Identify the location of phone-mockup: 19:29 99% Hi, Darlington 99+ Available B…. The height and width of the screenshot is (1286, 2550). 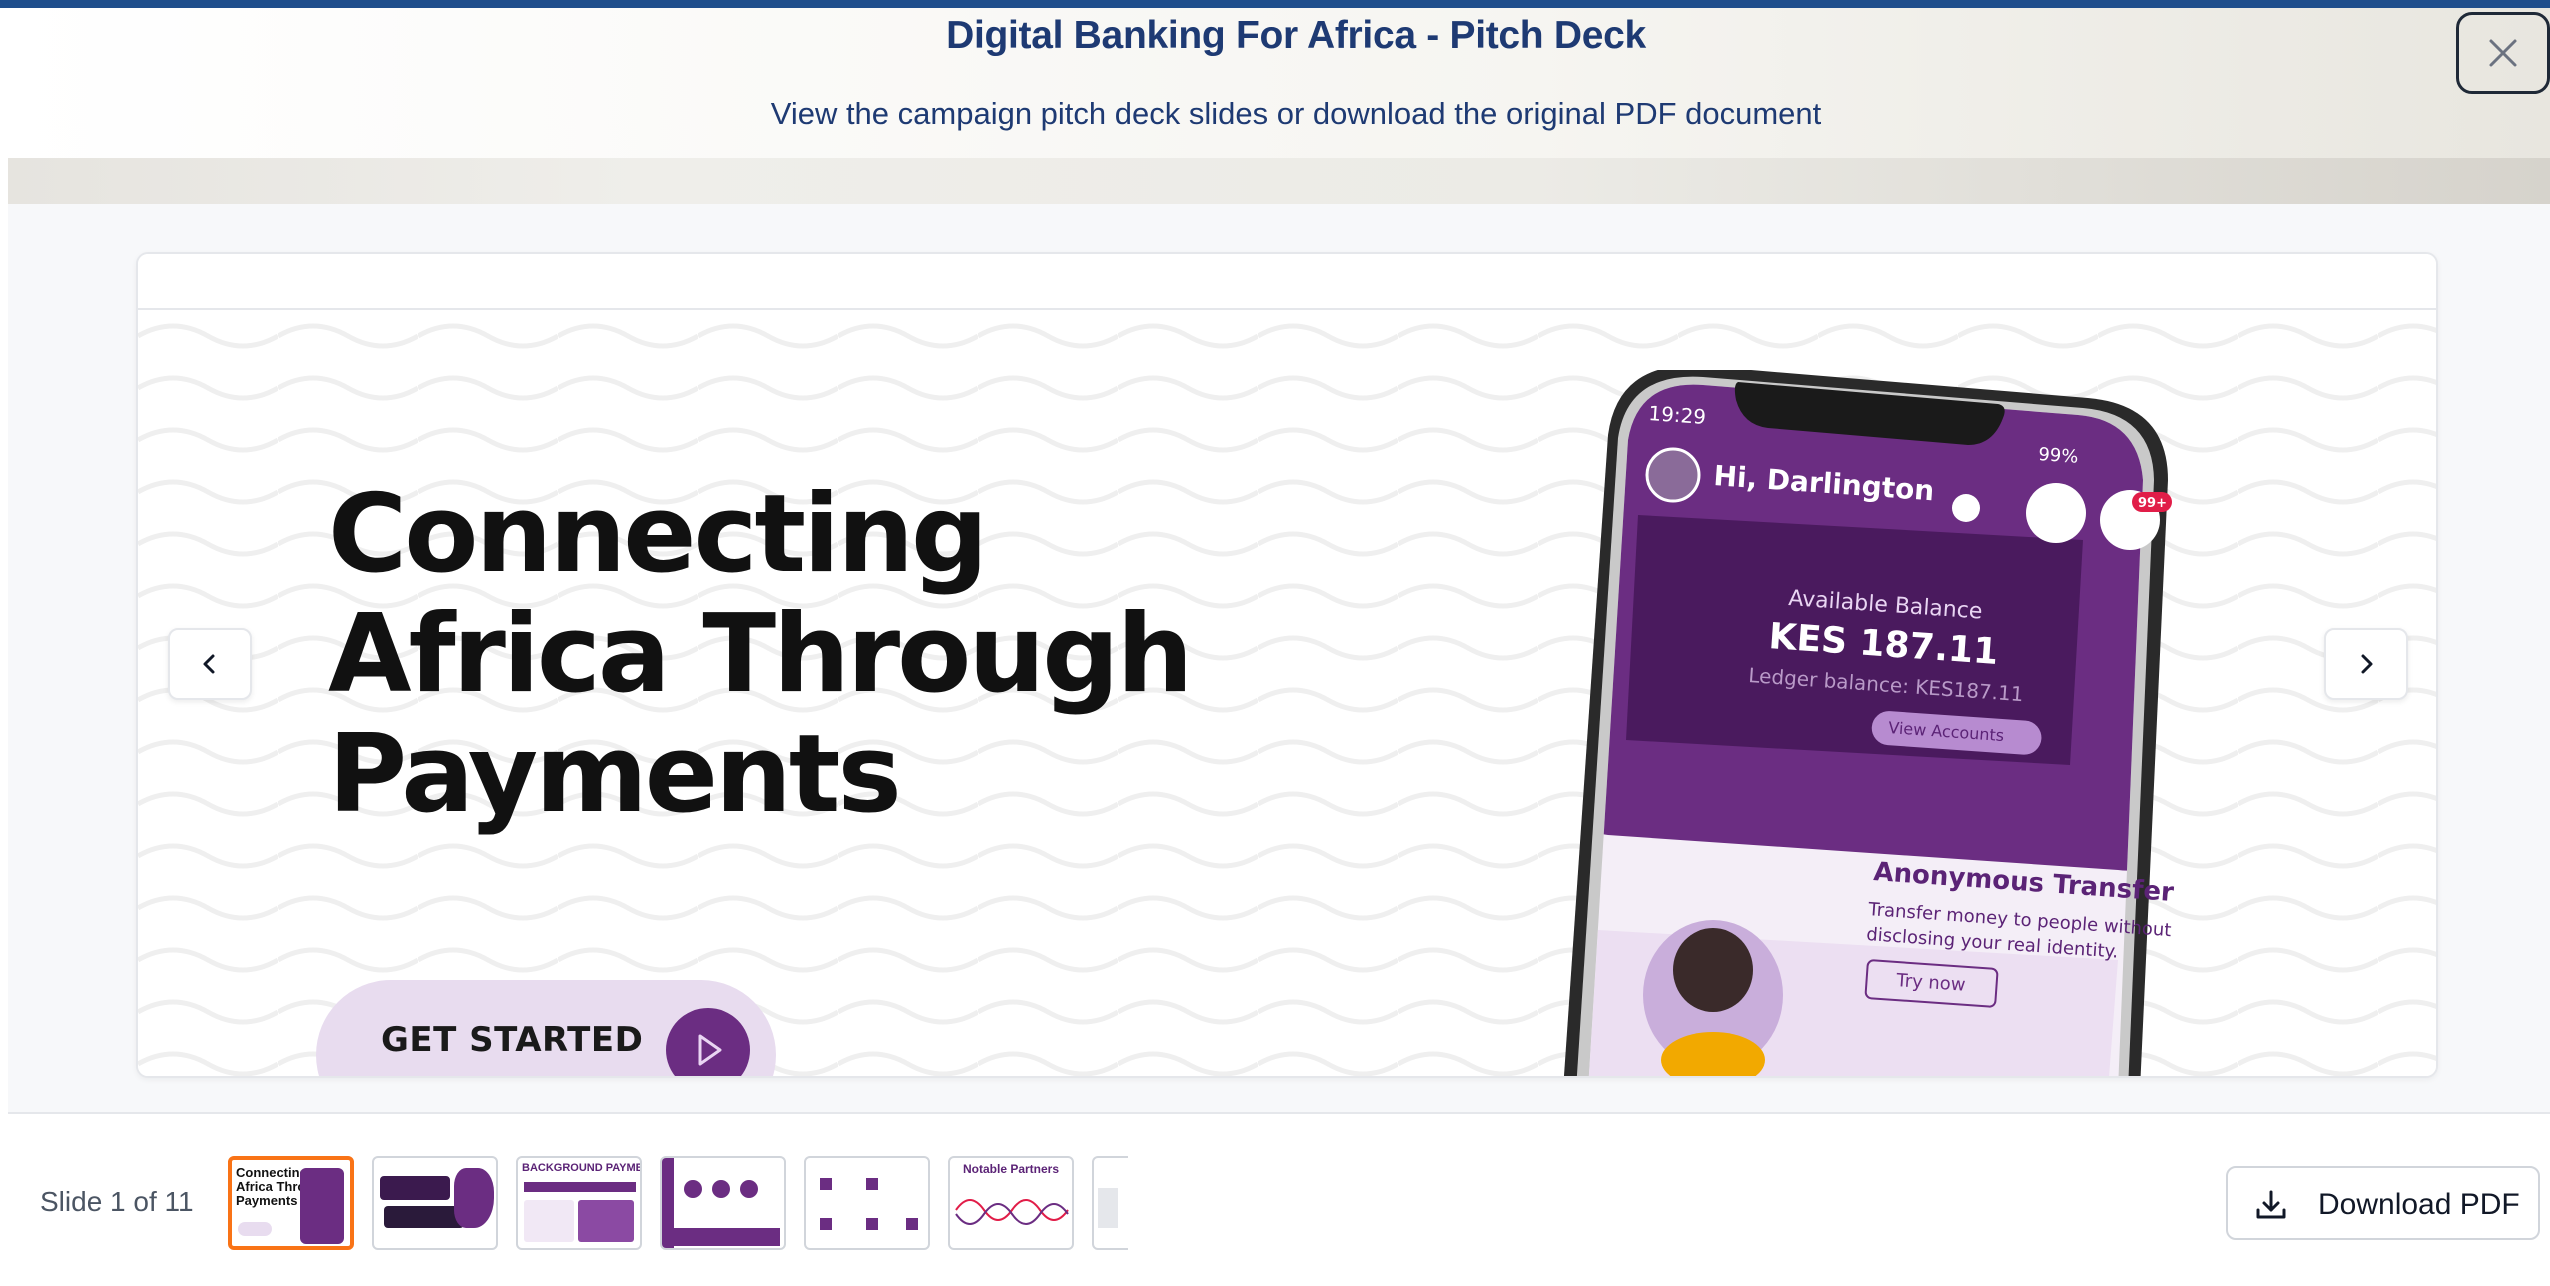
(1869, 723).